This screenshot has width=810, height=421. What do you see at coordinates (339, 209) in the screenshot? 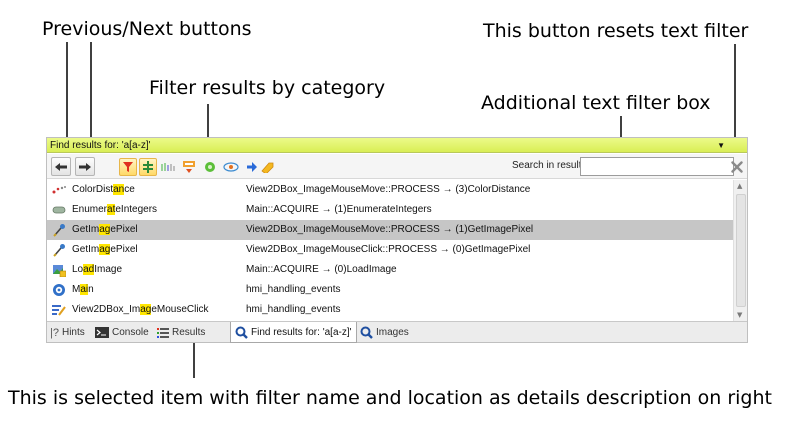
I see `result-location: Main::ACQUIRE → (1)EnumerateIntegers` at bounding box center [339, 209].